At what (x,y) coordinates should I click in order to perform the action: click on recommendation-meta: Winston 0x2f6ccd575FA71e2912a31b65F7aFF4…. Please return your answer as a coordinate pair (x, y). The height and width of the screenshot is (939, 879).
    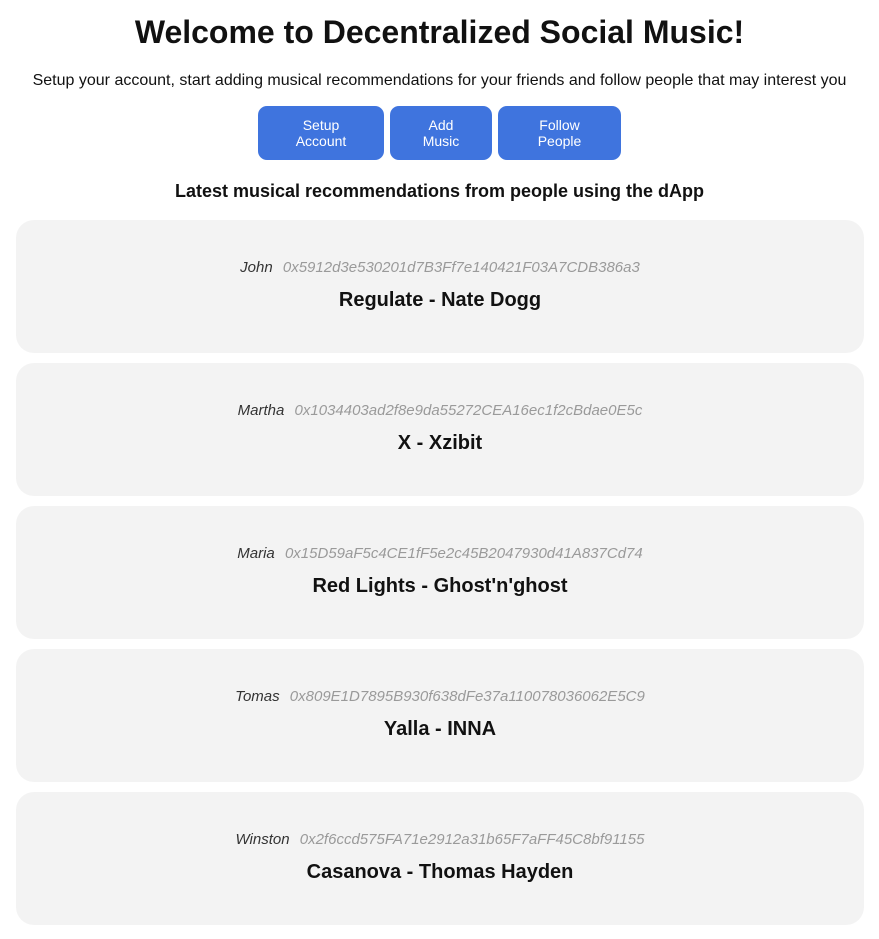
    Looking at the image, I should click on (440, 840).